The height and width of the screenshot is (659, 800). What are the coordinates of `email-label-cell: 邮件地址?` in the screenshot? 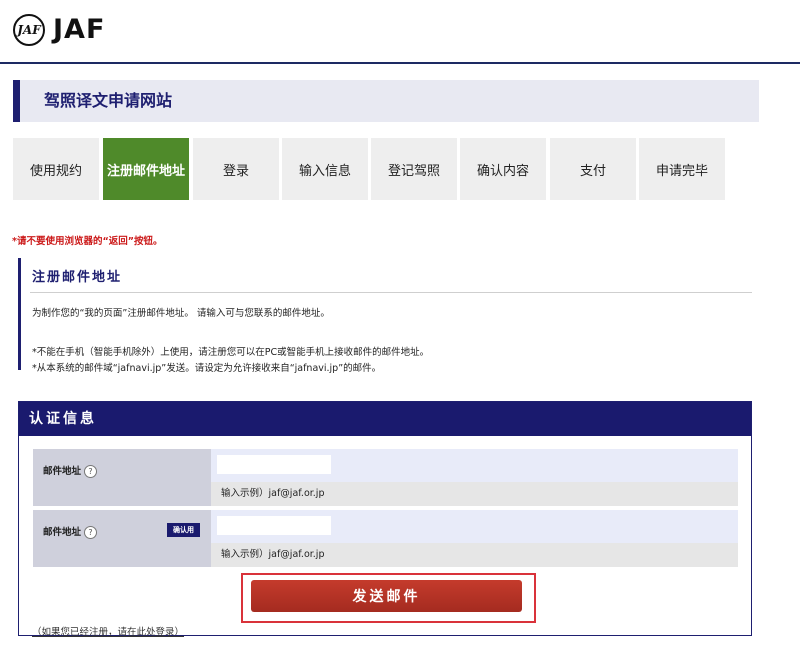 It's located at (122, 477).